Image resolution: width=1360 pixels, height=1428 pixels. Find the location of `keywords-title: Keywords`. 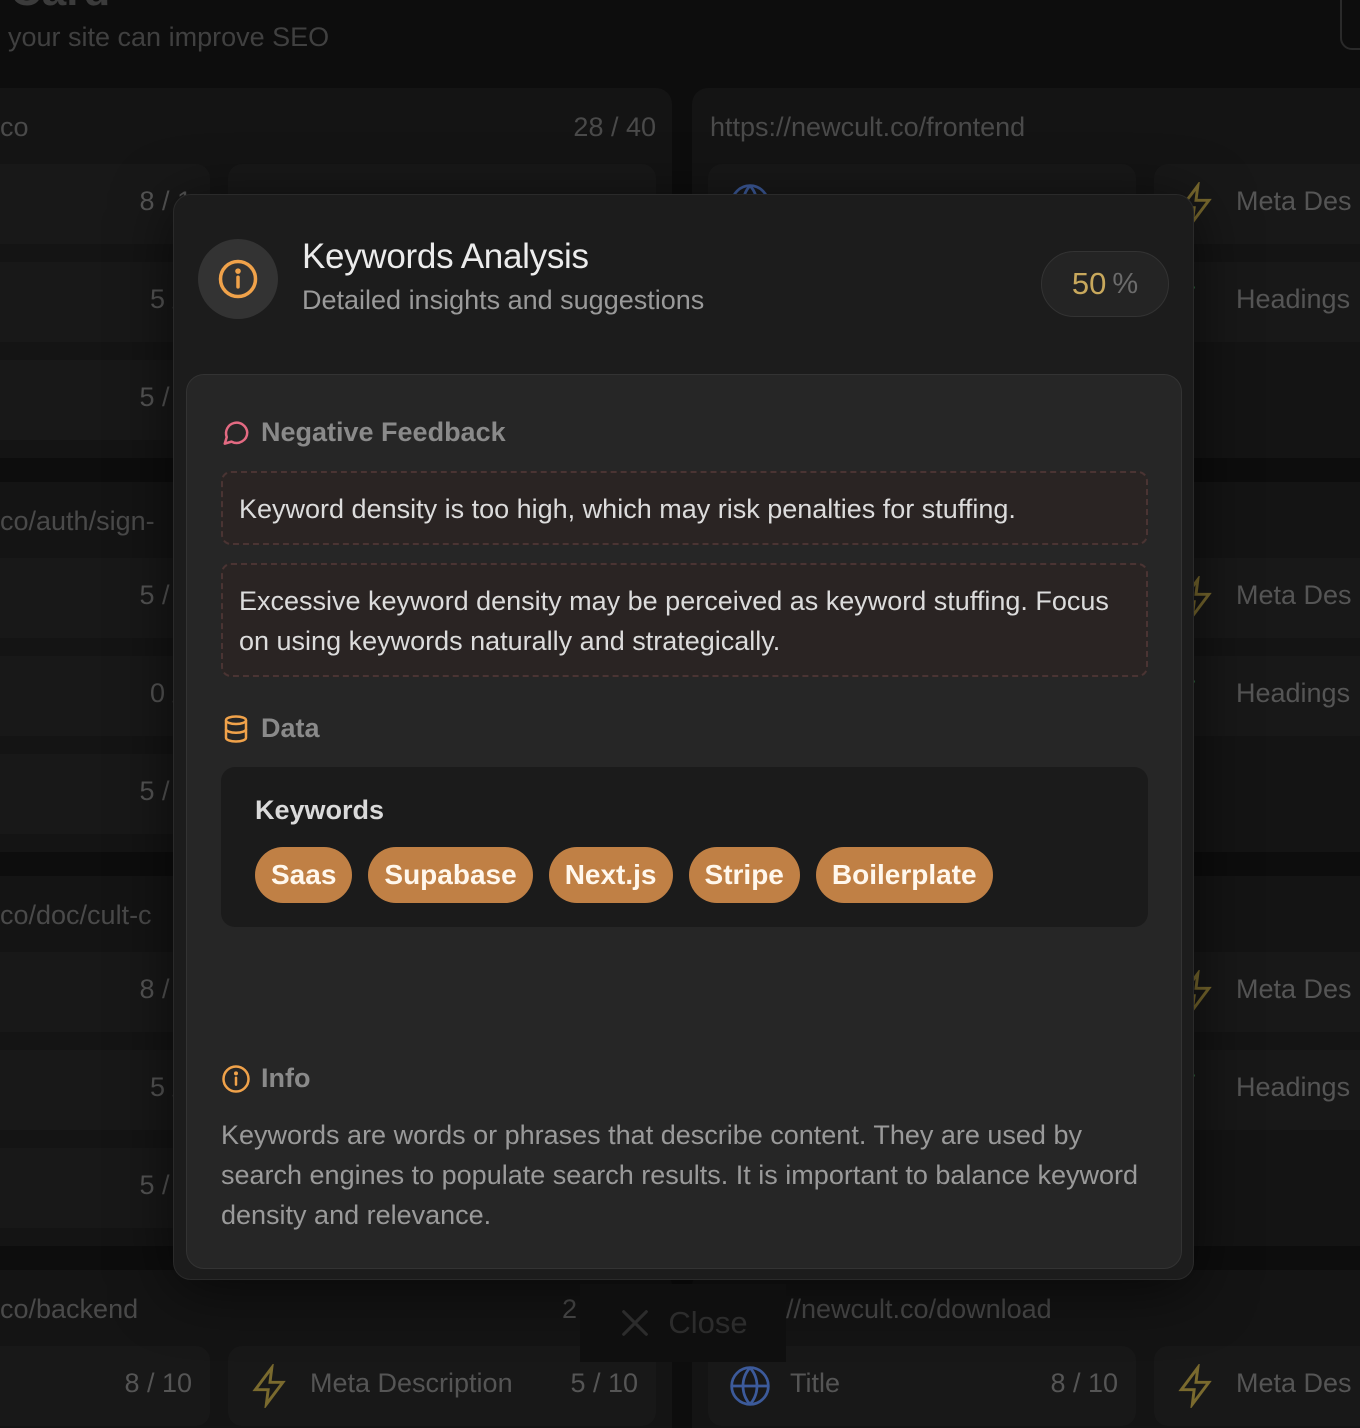

keywords-title: Keywords is located at coordinates (320, 810).